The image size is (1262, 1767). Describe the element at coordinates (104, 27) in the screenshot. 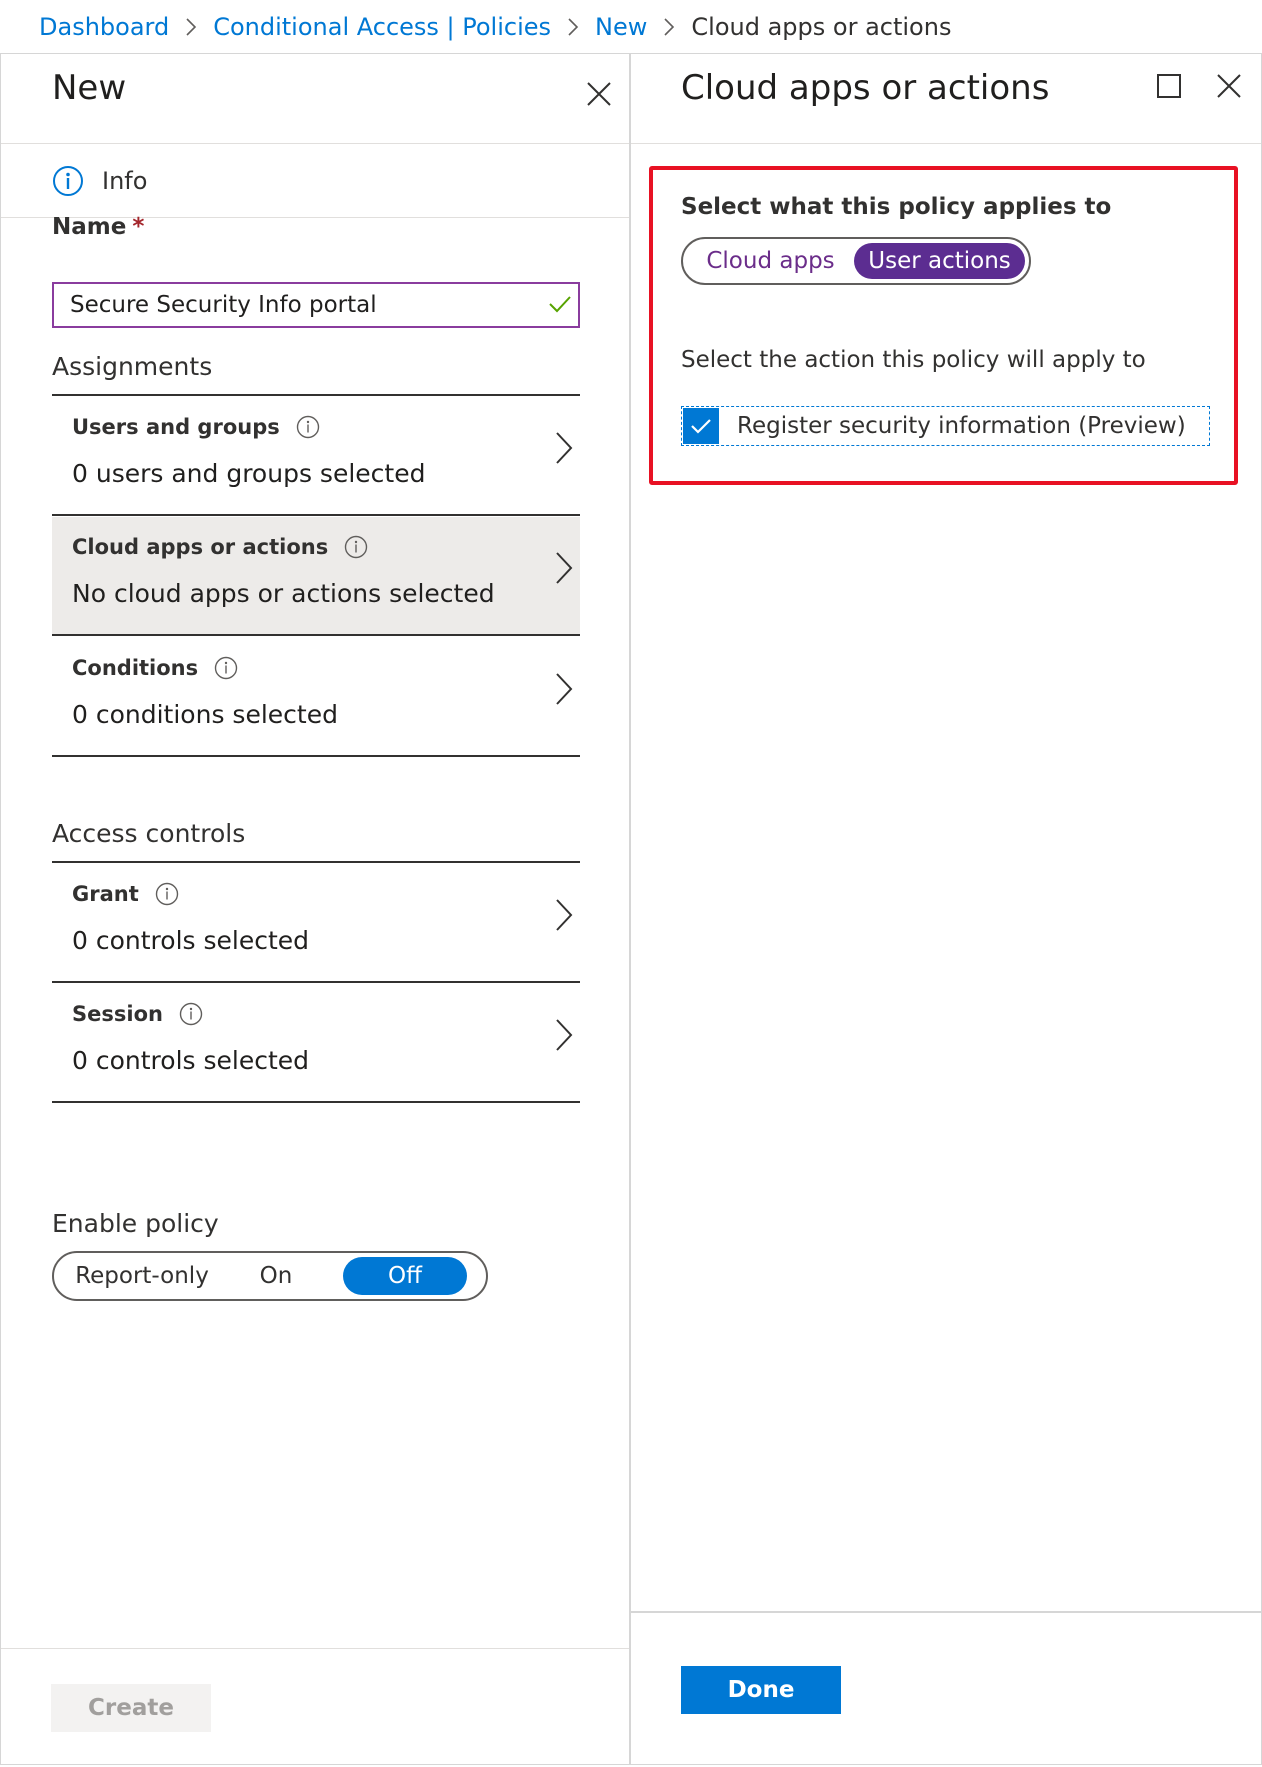

I see `breadcrumb-dashboard: Dashboard` at that location.